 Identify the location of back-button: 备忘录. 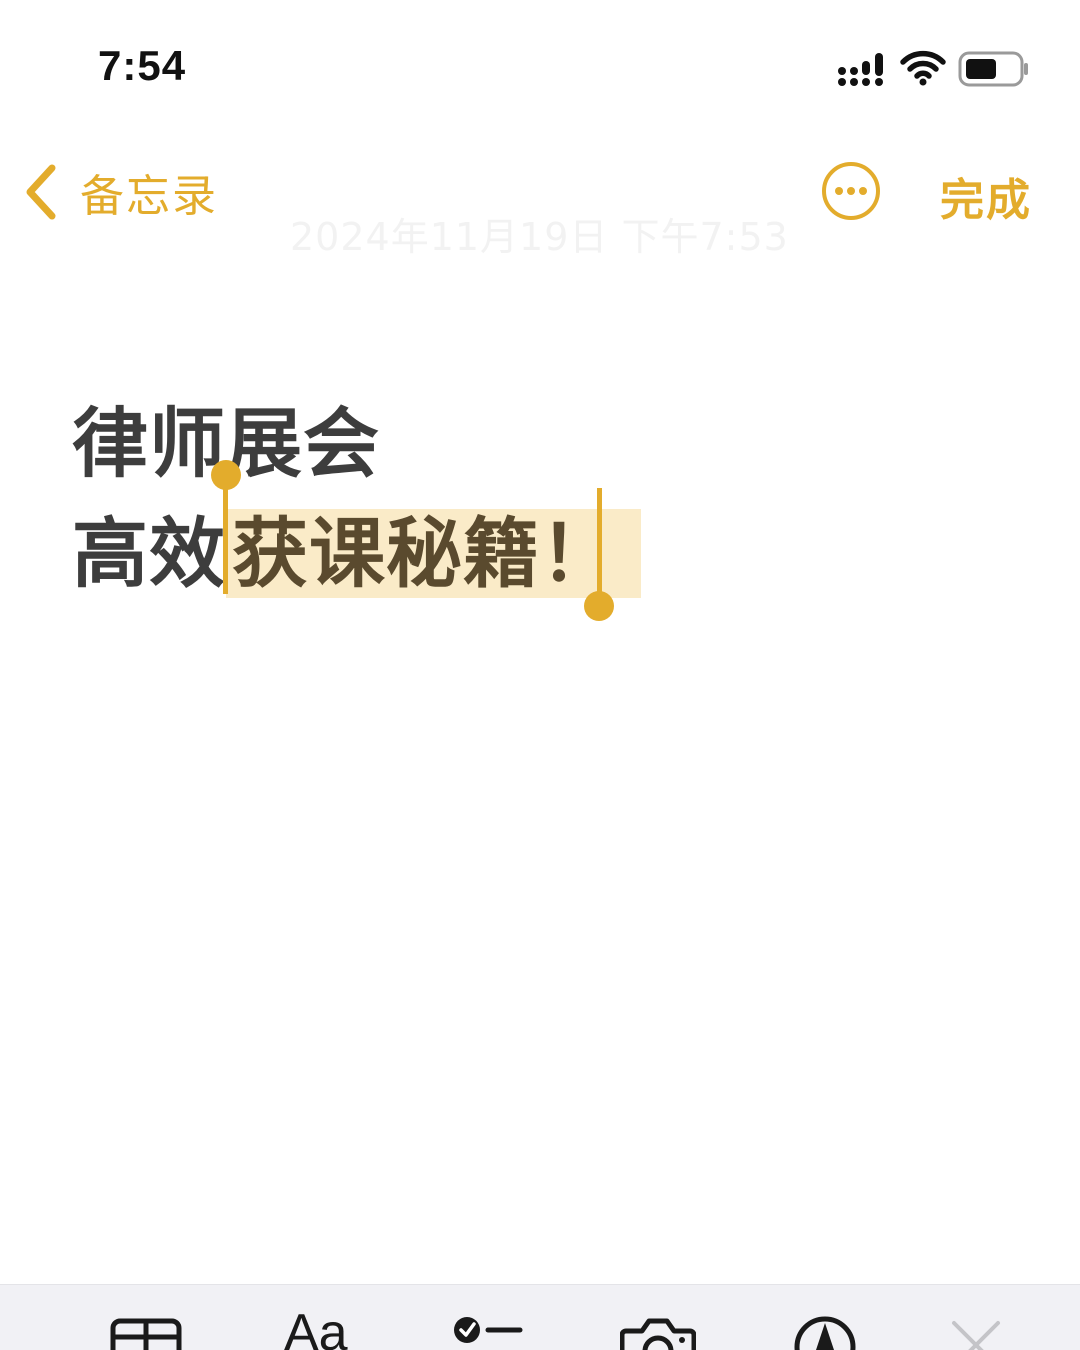
(120, 192).